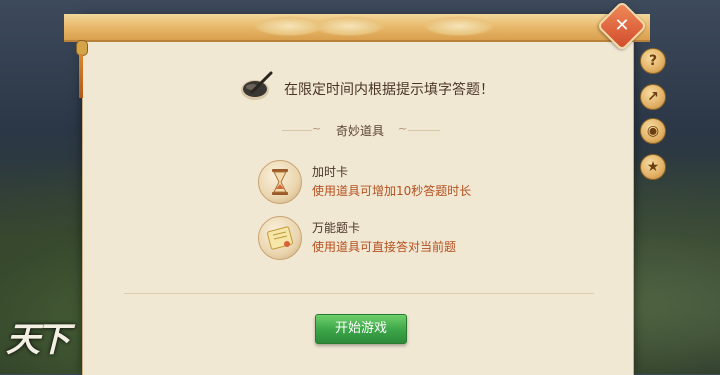 The image size is (720, 375). I want to click on share-button: ↗, so click(653, 97).